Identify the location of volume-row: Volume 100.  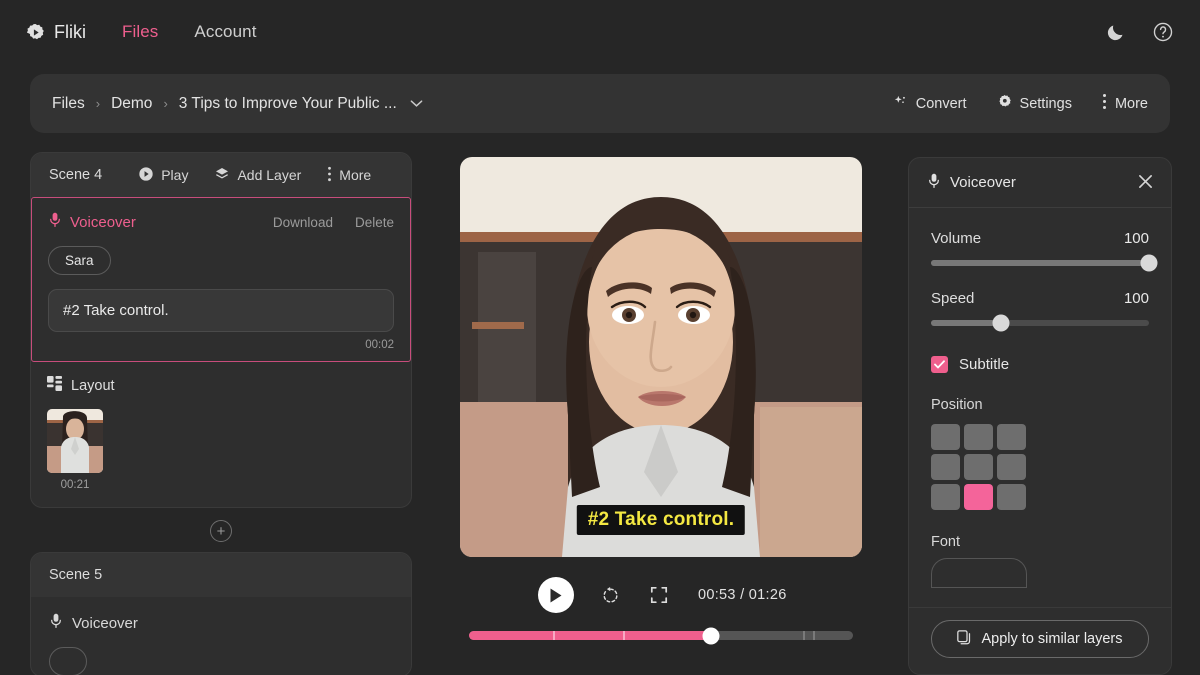
(1040, 238).